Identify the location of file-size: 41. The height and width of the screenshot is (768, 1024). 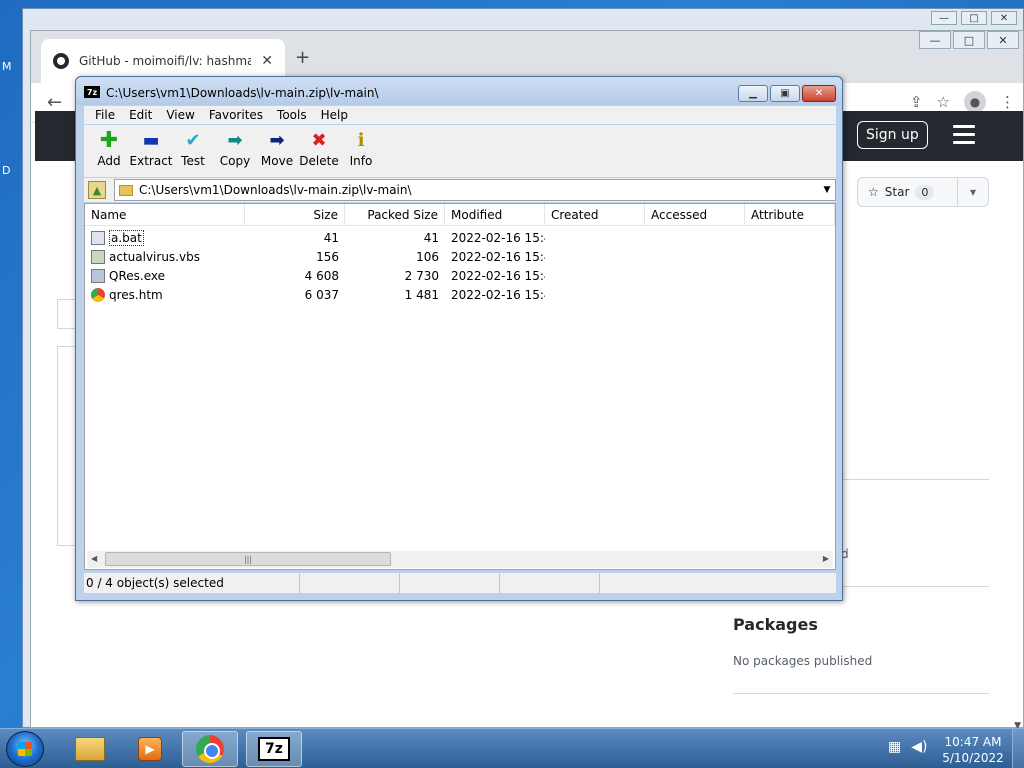
(331, 237).